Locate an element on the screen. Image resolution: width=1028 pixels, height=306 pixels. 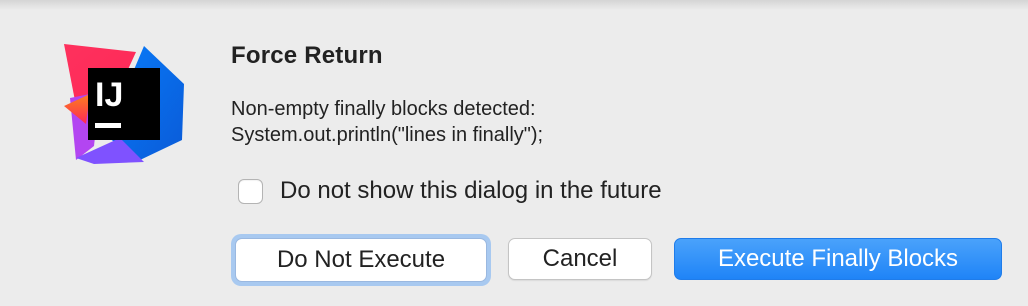
intellij-idea-icon: IJ is located at coordinates (124, 104).